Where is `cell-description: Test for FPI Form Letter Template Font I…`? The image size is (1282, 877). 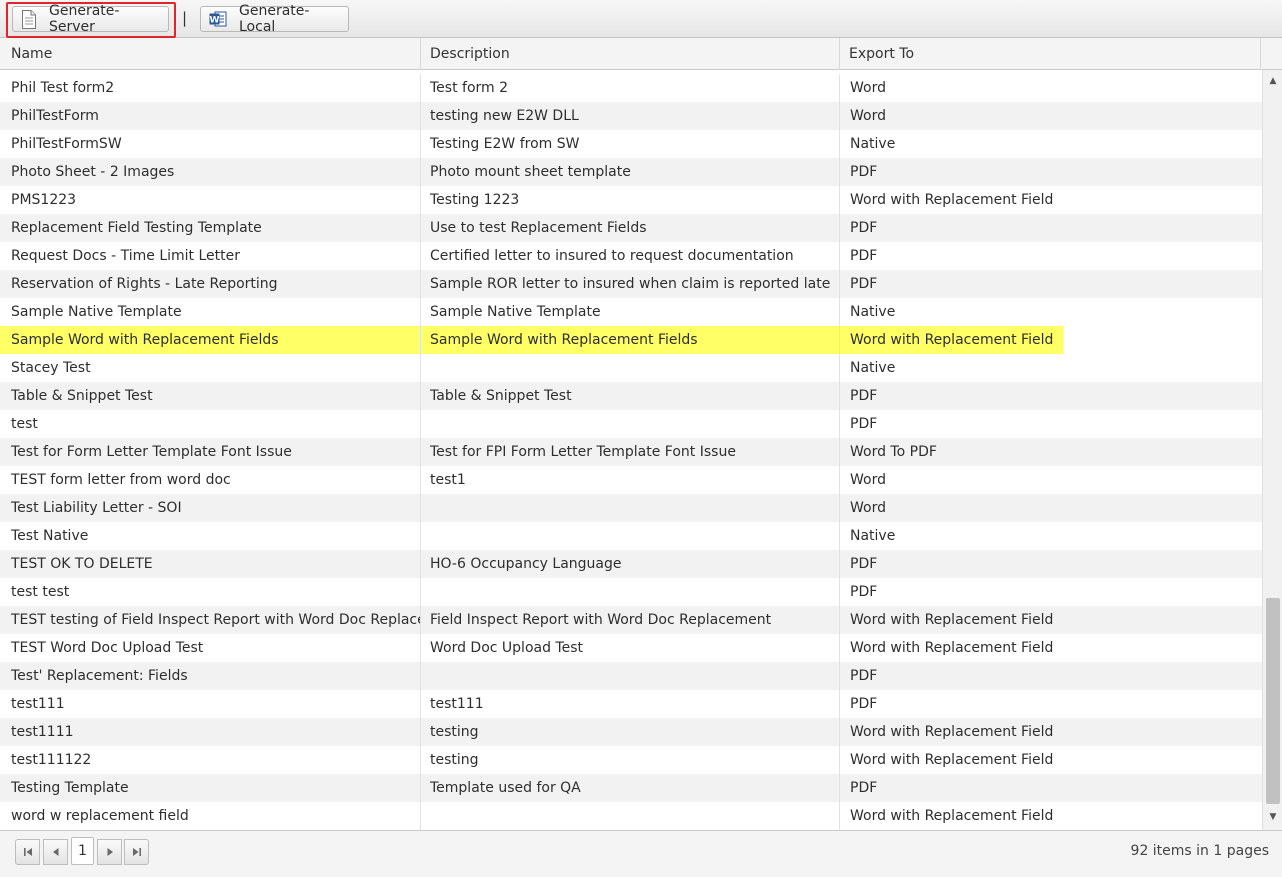
cell-description: Test for FPI Form Letter Template Font I… is located at coordinates (630, 452).